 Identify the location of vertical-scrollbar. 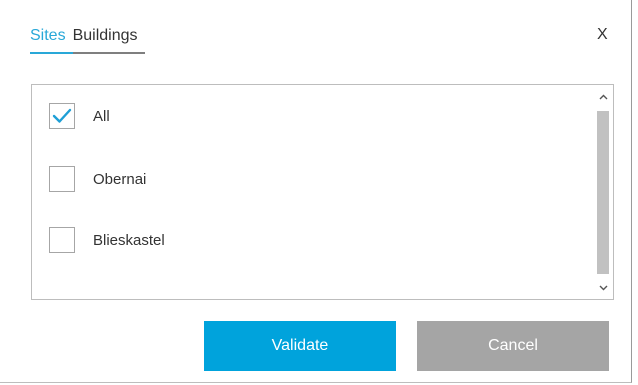
(603, 192).